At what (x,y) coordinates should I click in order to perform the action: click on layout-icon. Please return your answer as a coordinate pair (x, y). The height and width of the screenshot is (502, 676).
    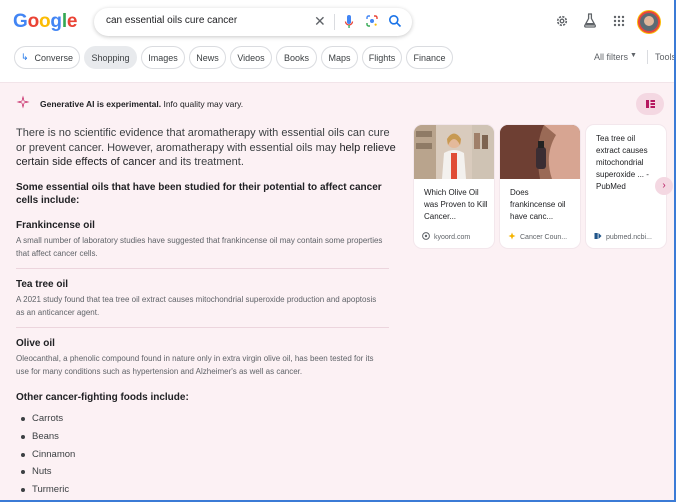
    Looking at the image, I should click on (650, 104).